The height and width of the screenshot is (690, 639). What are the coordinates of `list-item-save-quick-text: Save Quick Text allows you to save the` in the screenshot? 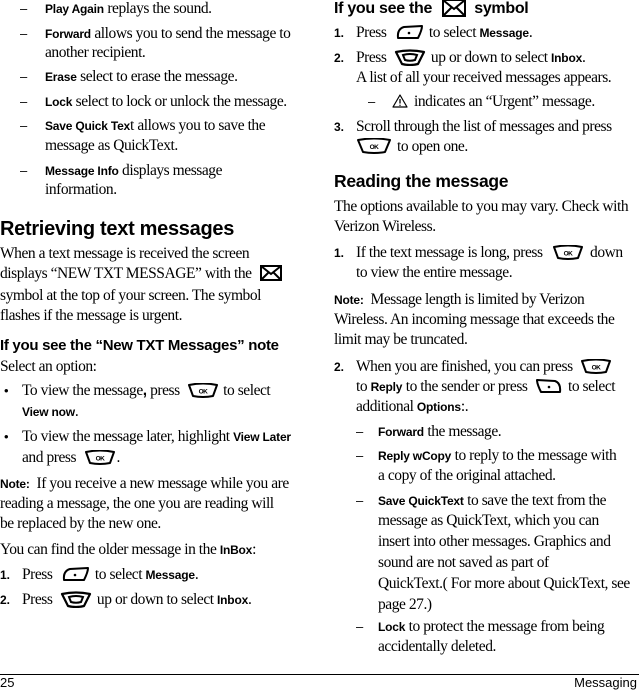 It's located at (155, 125).